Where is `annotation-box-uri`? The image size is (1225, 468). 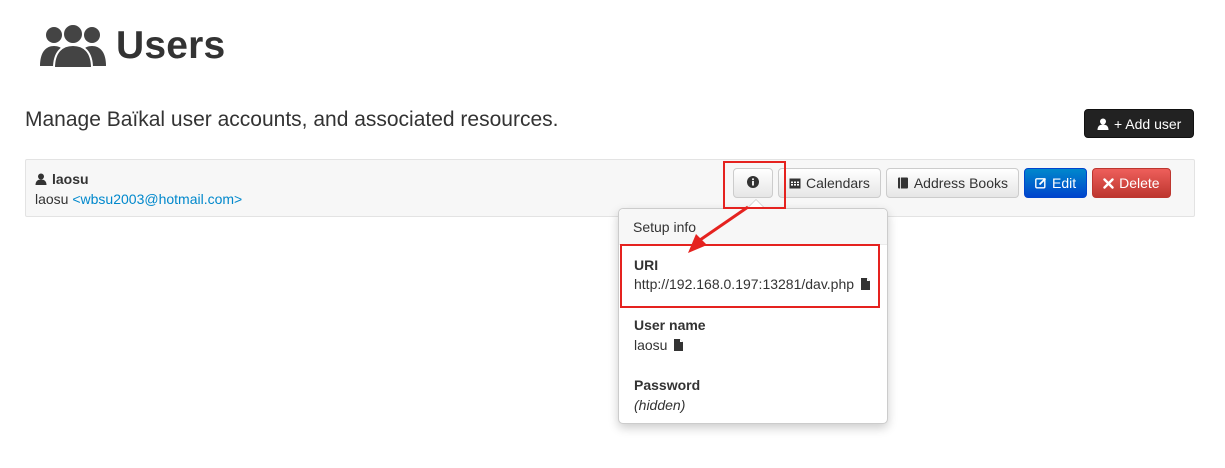 annotation-box-uri is located at coordinates (750, 276).